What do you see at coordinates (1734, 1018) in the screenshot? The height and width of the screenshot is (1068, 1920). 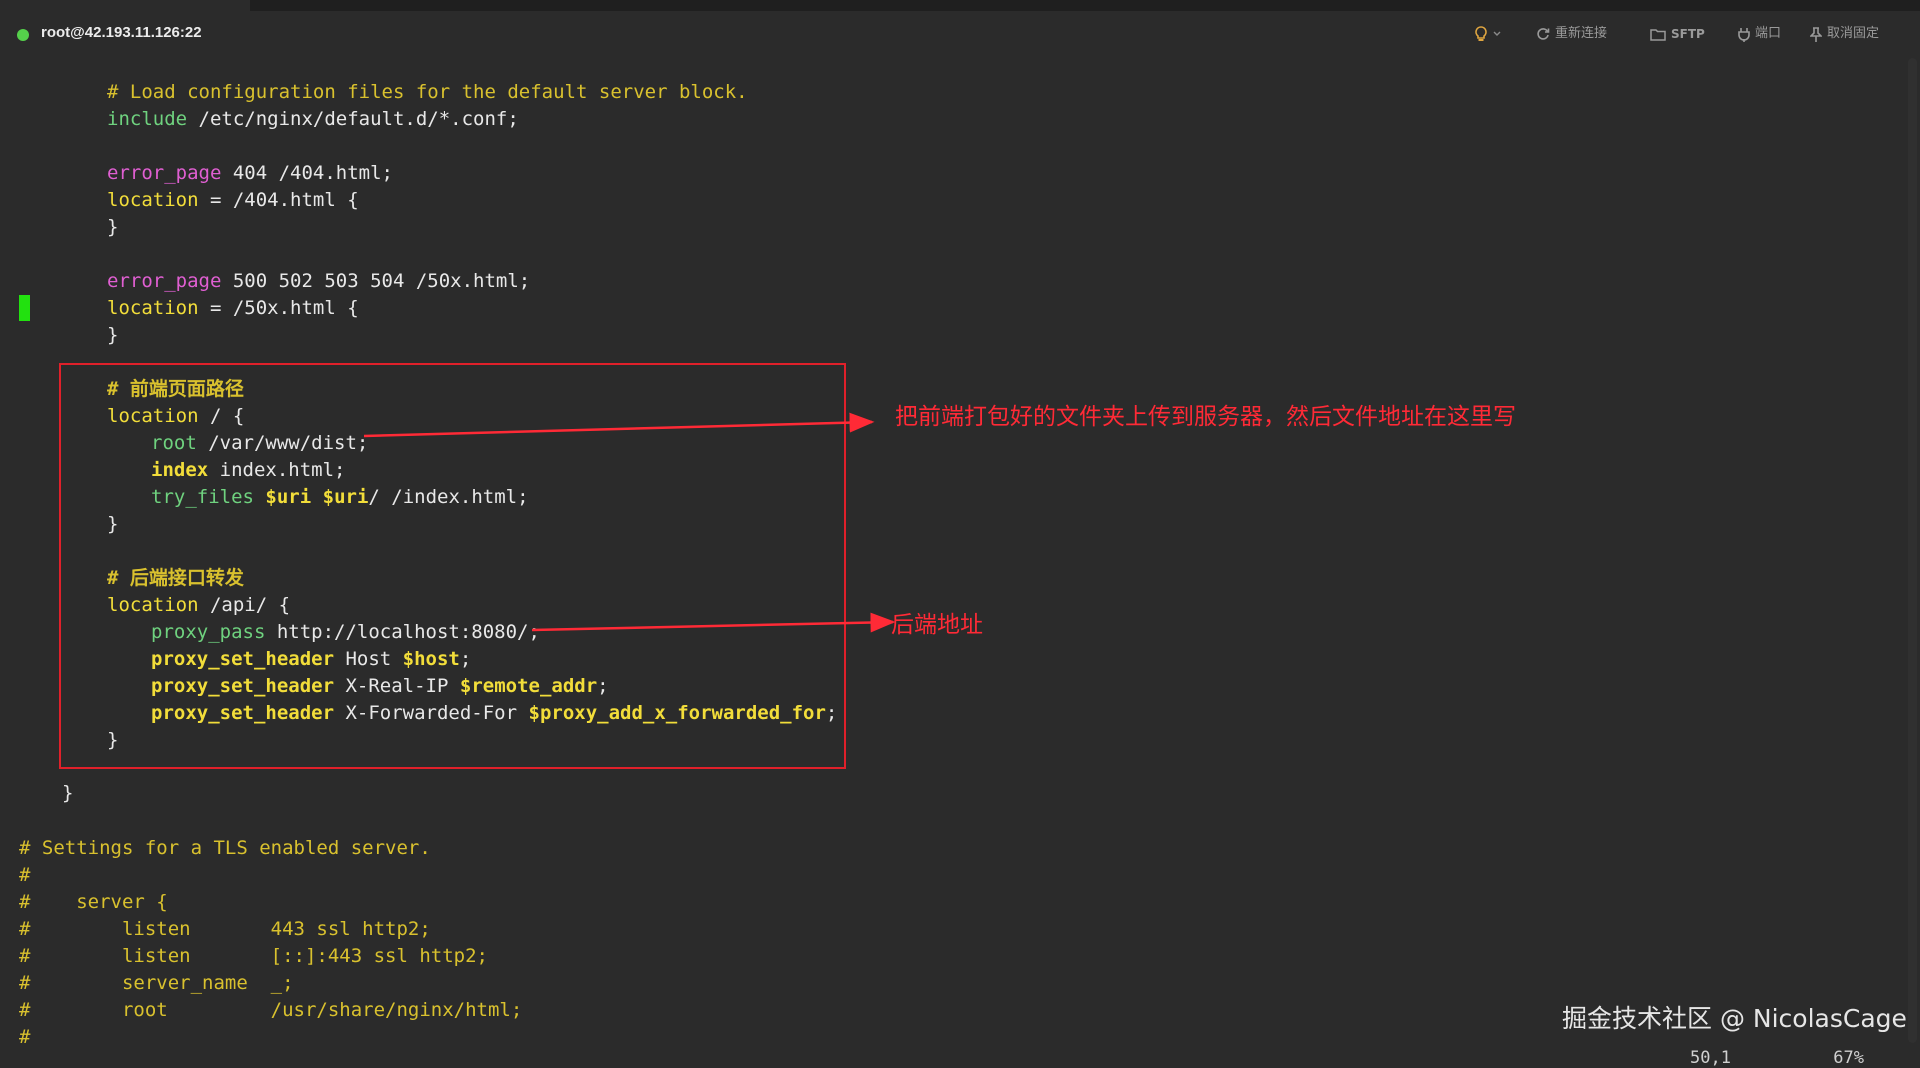 I see `watermark: 掘金技术社区 @ NicolasCage` at bounding box center [1734, 1018].